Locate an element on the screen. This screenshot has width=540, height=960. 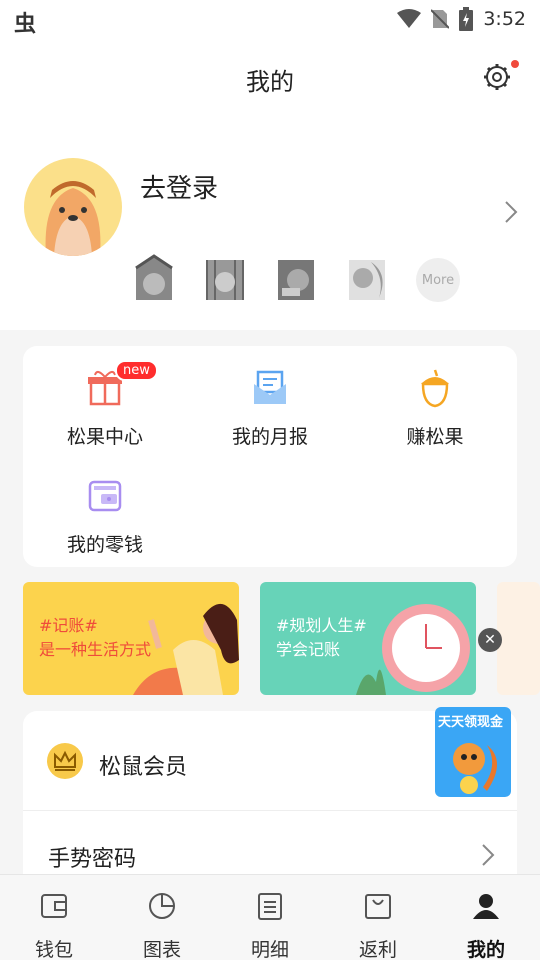
tab-wallet: 钱包 is located at coordinates (54, 917).